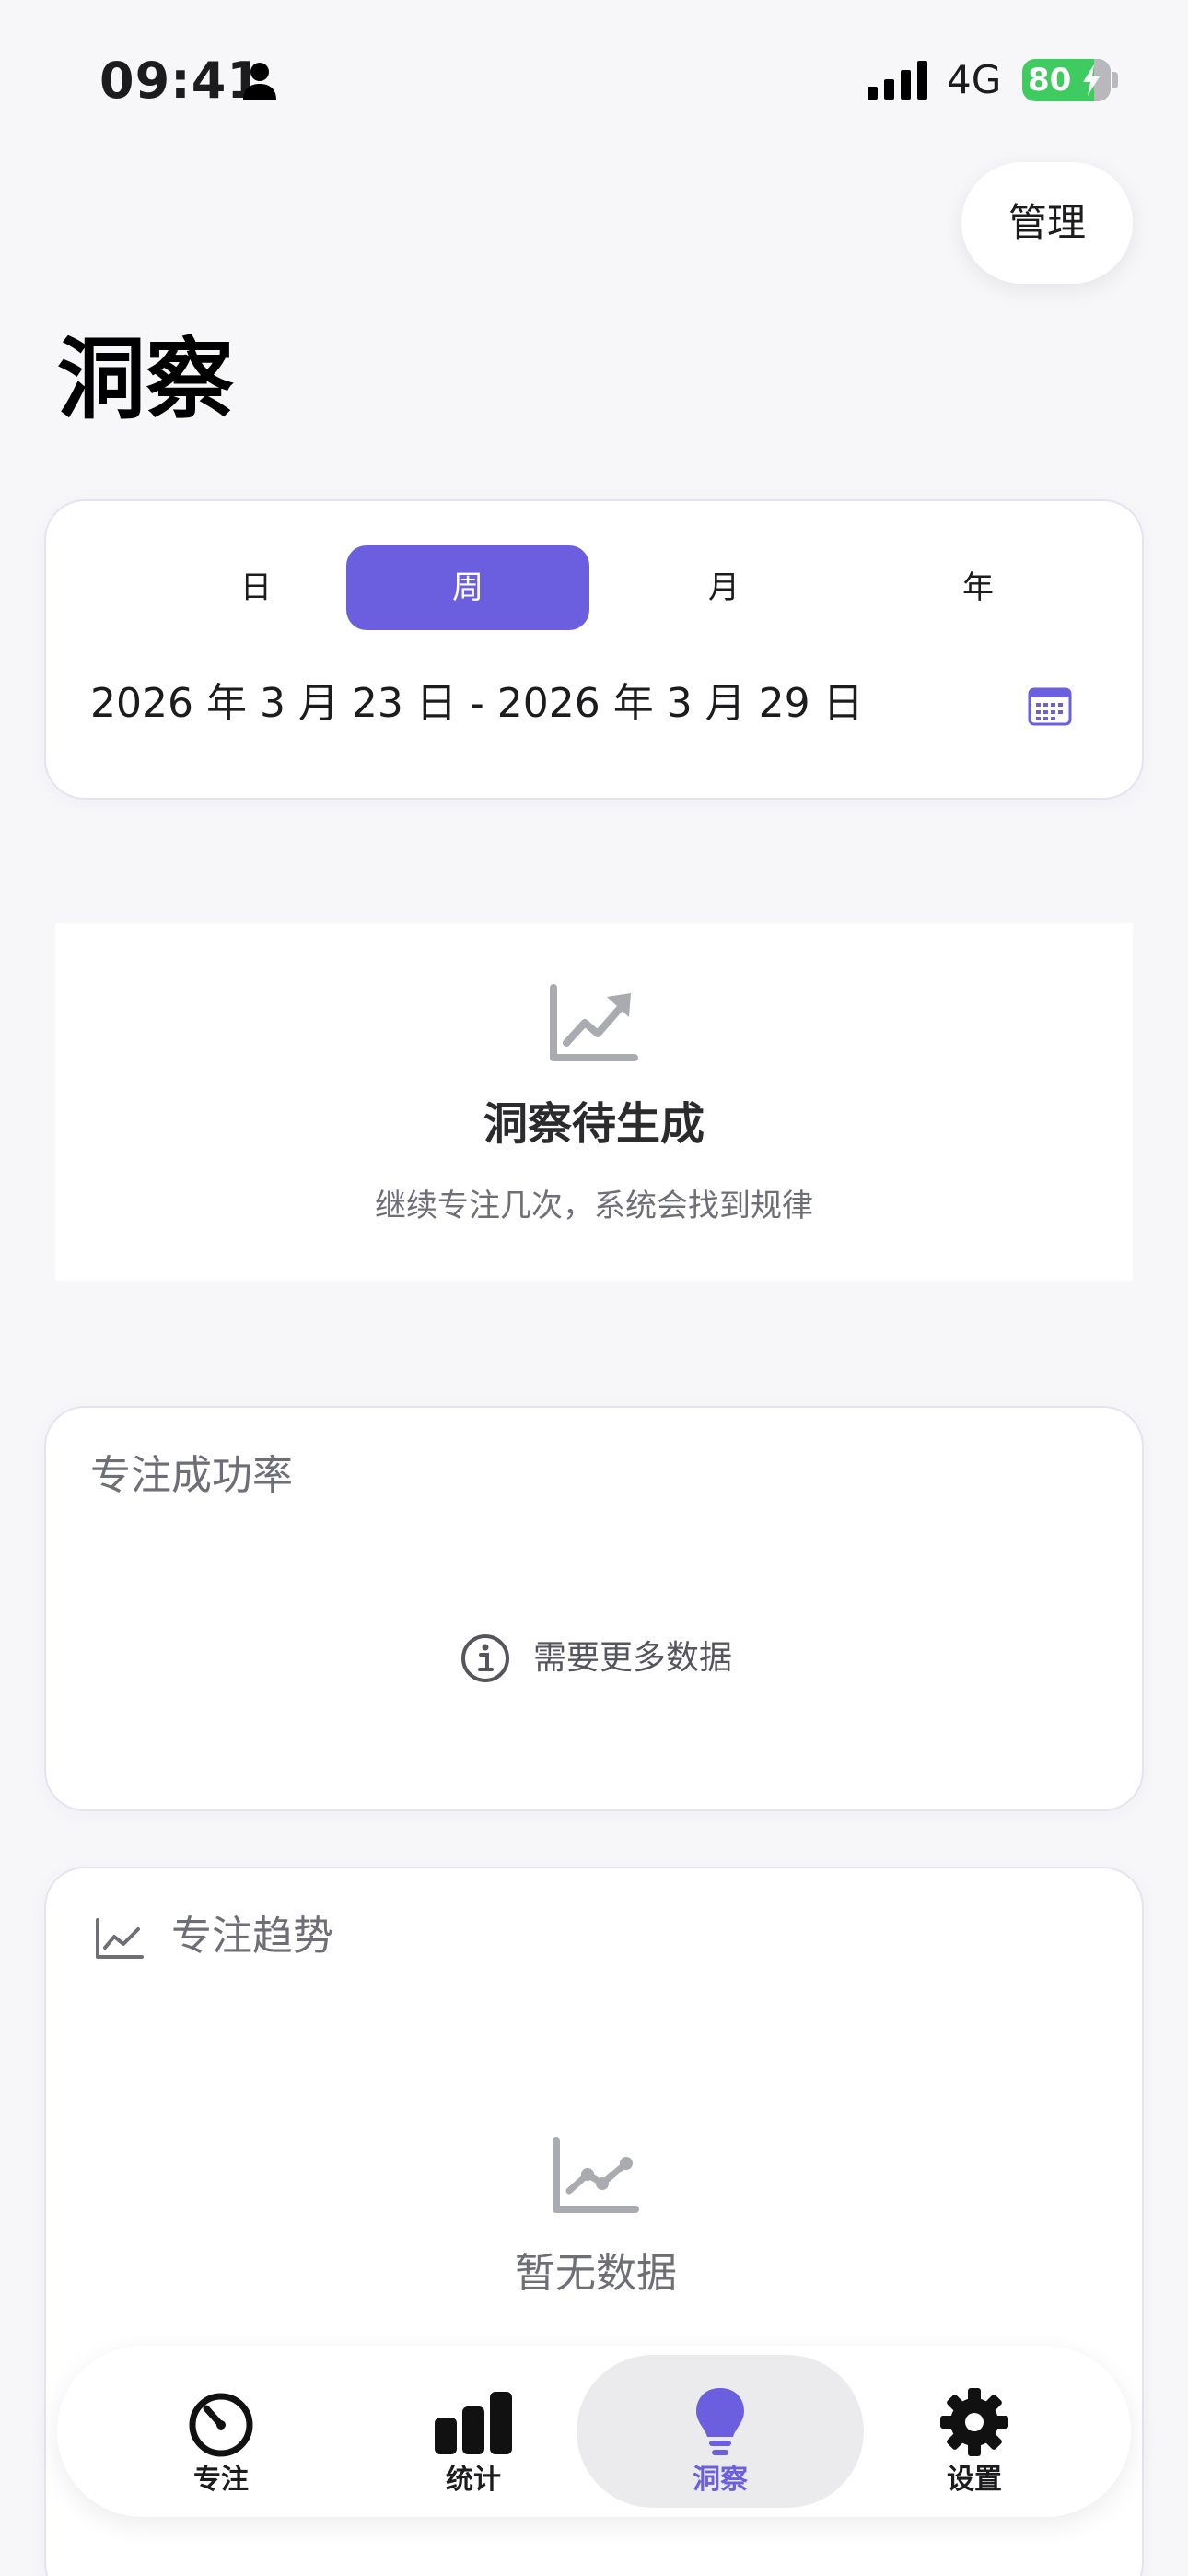 The height and width of the screenshot is (2576, 1188). What do you see at coordinates (485, 1658) in the screenshot?
I see `info-icon` at bounding box center [485, 1658].